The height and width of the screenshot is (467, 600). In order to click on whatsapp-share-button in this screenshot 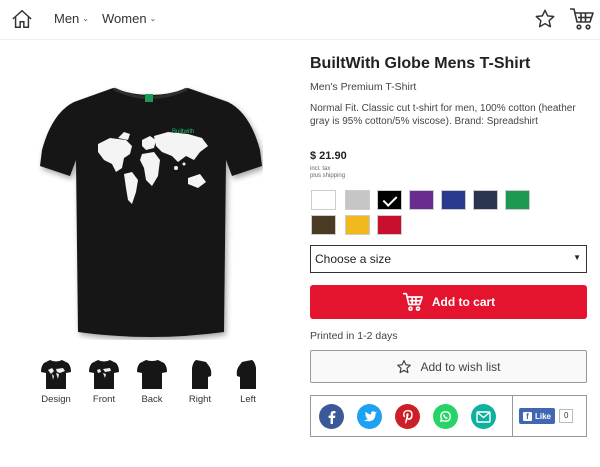, I will do `click(445, 416)`.